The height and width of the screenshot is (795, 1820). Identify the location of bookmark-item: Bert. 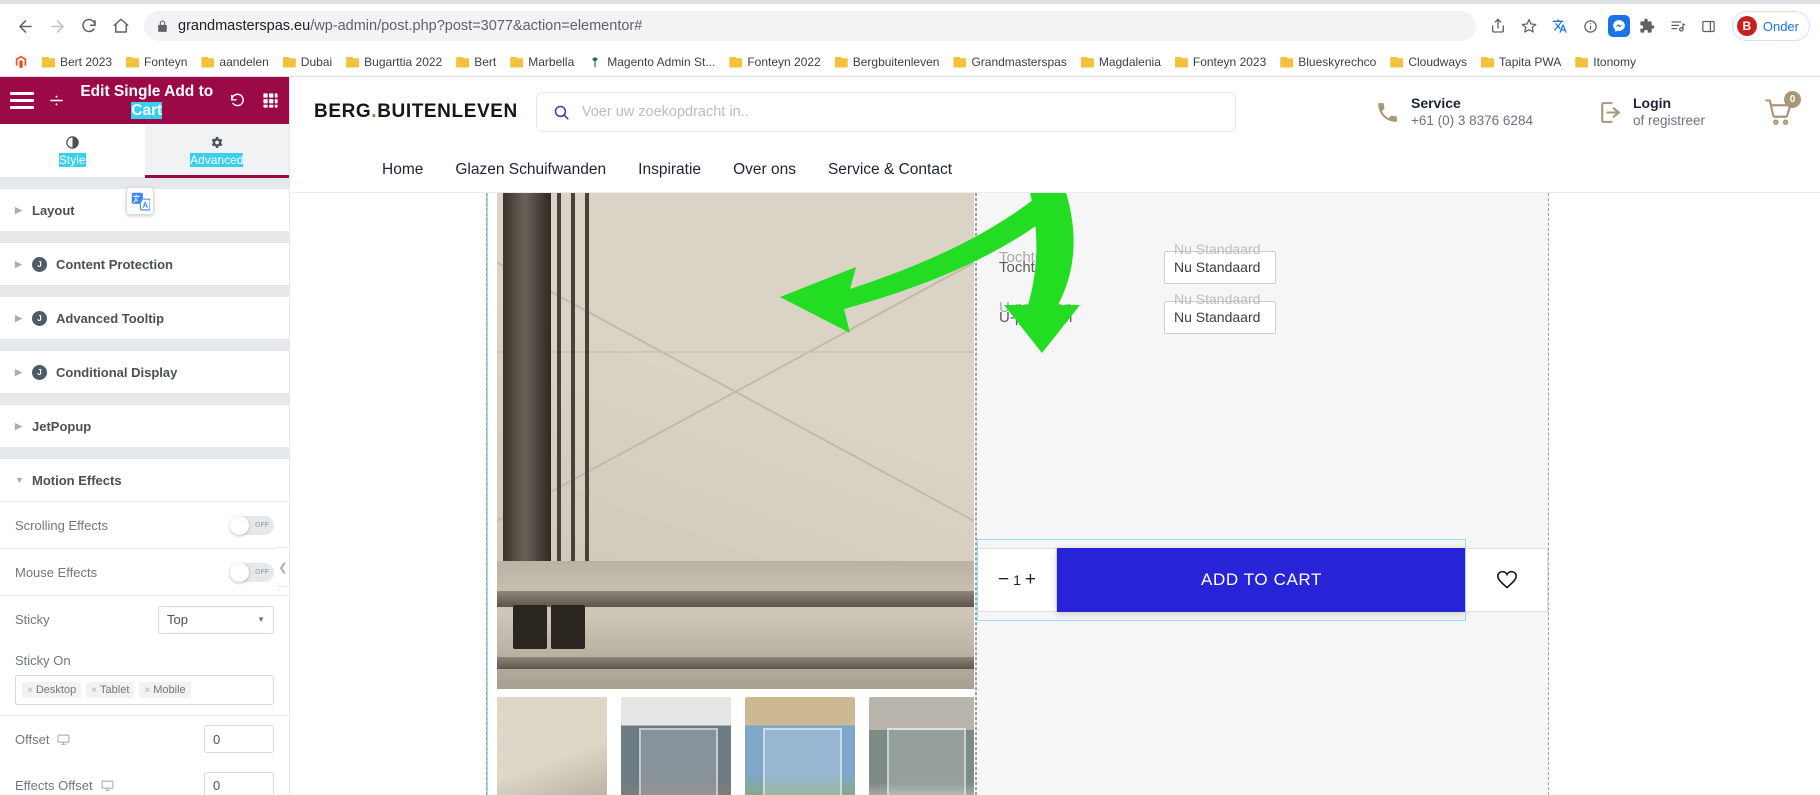
(476, 62).